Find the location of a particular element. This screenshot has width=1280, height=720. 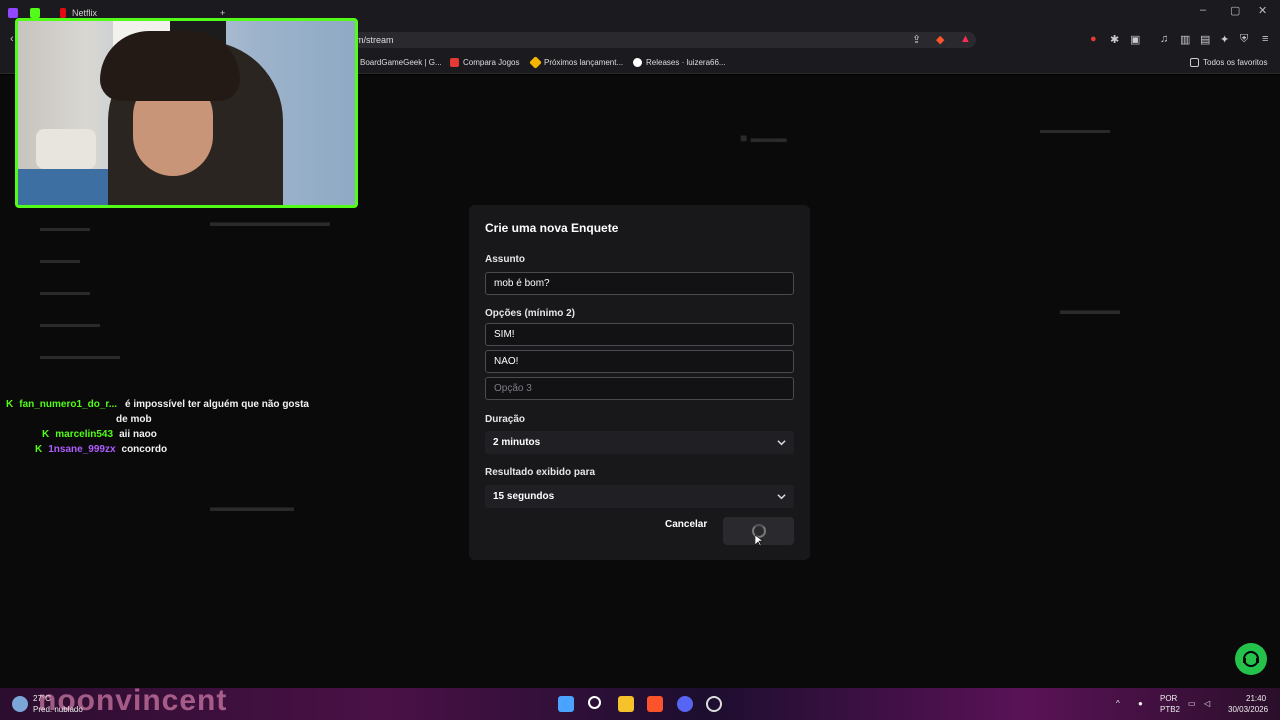

chat-message: K marcelin543 aii naoo is located at coordinates (99, 434).